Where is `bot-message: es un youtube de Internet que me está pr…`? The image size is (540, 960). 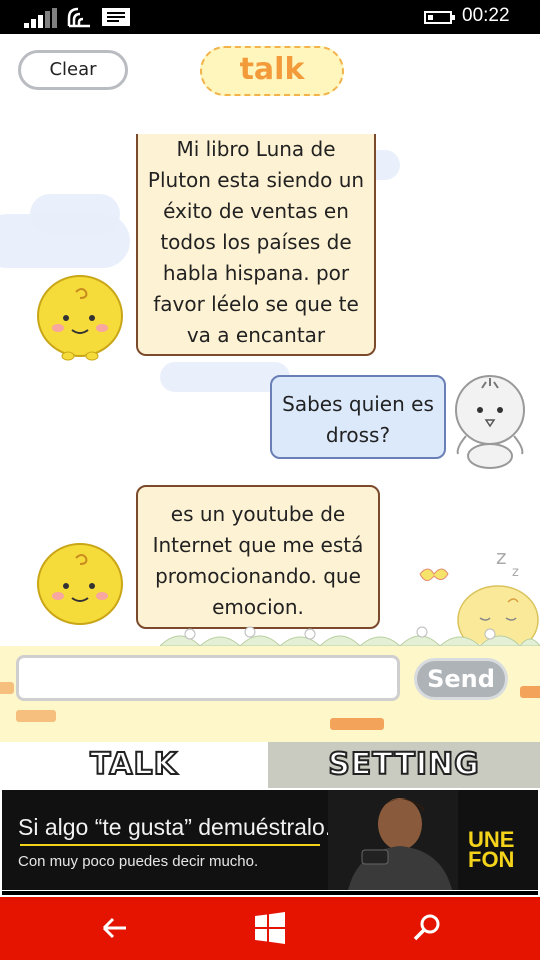 bot-message: es un youtube de Internet que me está pr… is located at coordinates (258, 557).